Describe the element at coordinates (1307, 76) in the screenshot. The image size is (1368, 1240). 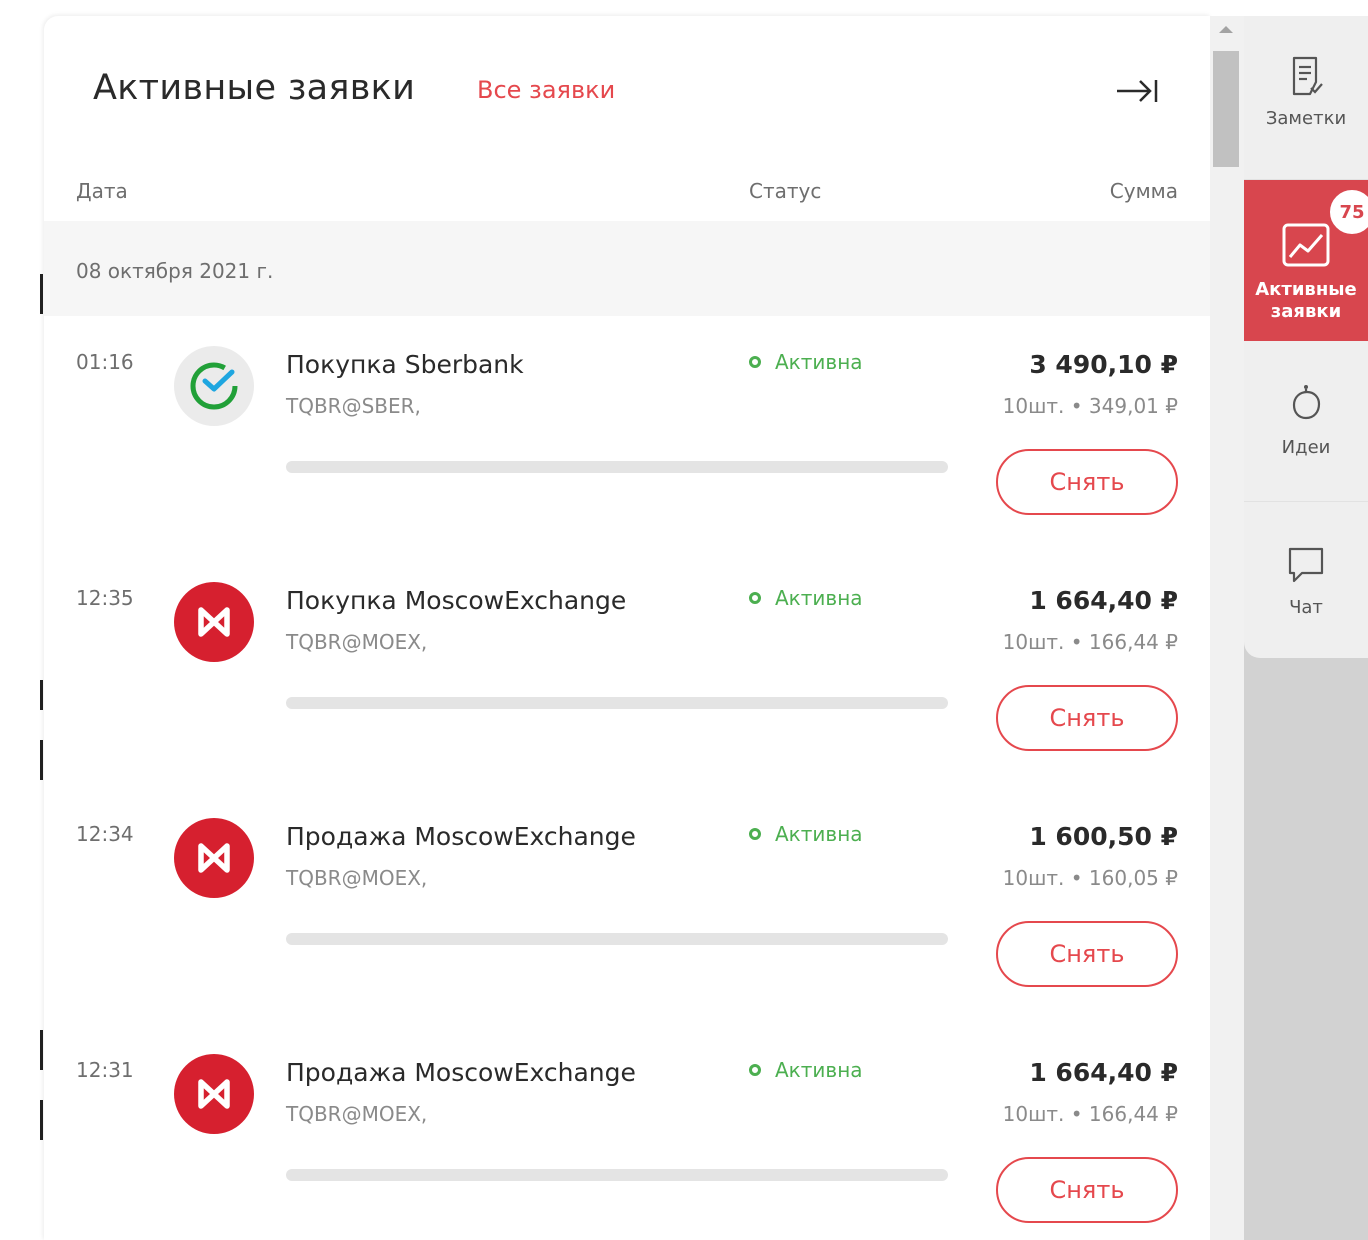
I see `notes-icon` at that location.